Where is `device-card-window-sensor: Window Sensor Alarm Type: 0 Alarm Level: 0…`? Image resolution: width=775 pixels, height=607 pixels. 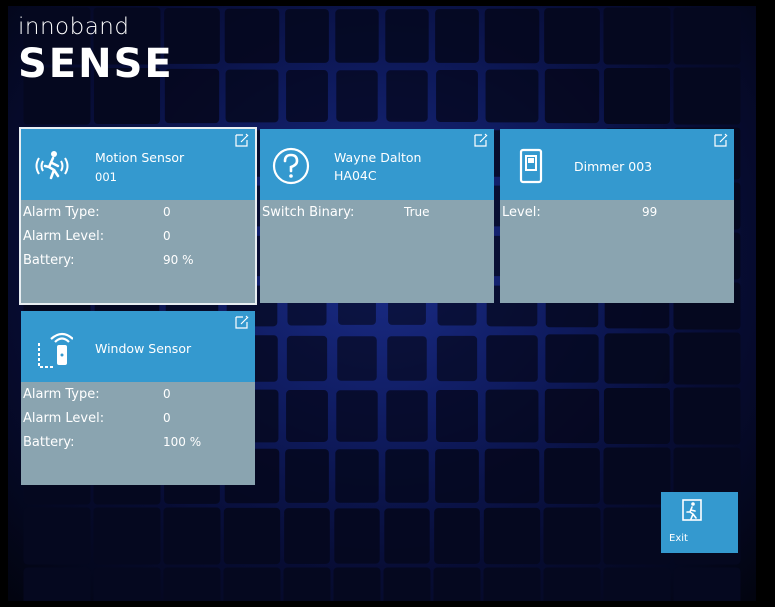
device-card-window-sensor: Window Sensor Alarm Type: 0 Alarm Level: 0… is located at coordinates (138, 398).